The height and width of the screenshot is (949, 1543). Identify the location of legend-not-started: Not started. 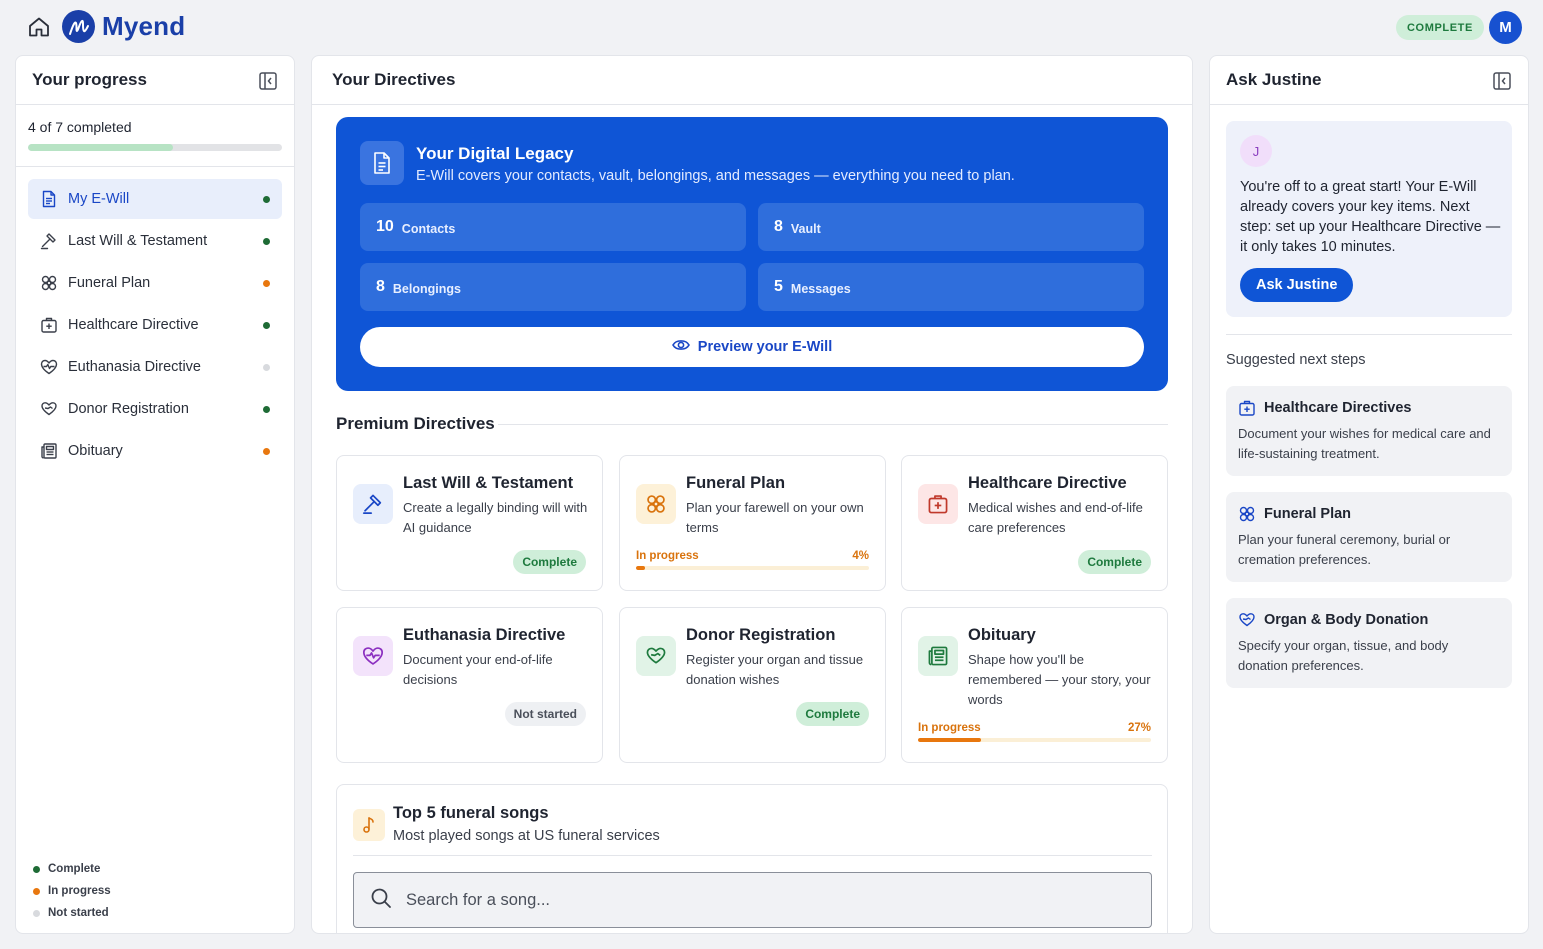
(72, 913).